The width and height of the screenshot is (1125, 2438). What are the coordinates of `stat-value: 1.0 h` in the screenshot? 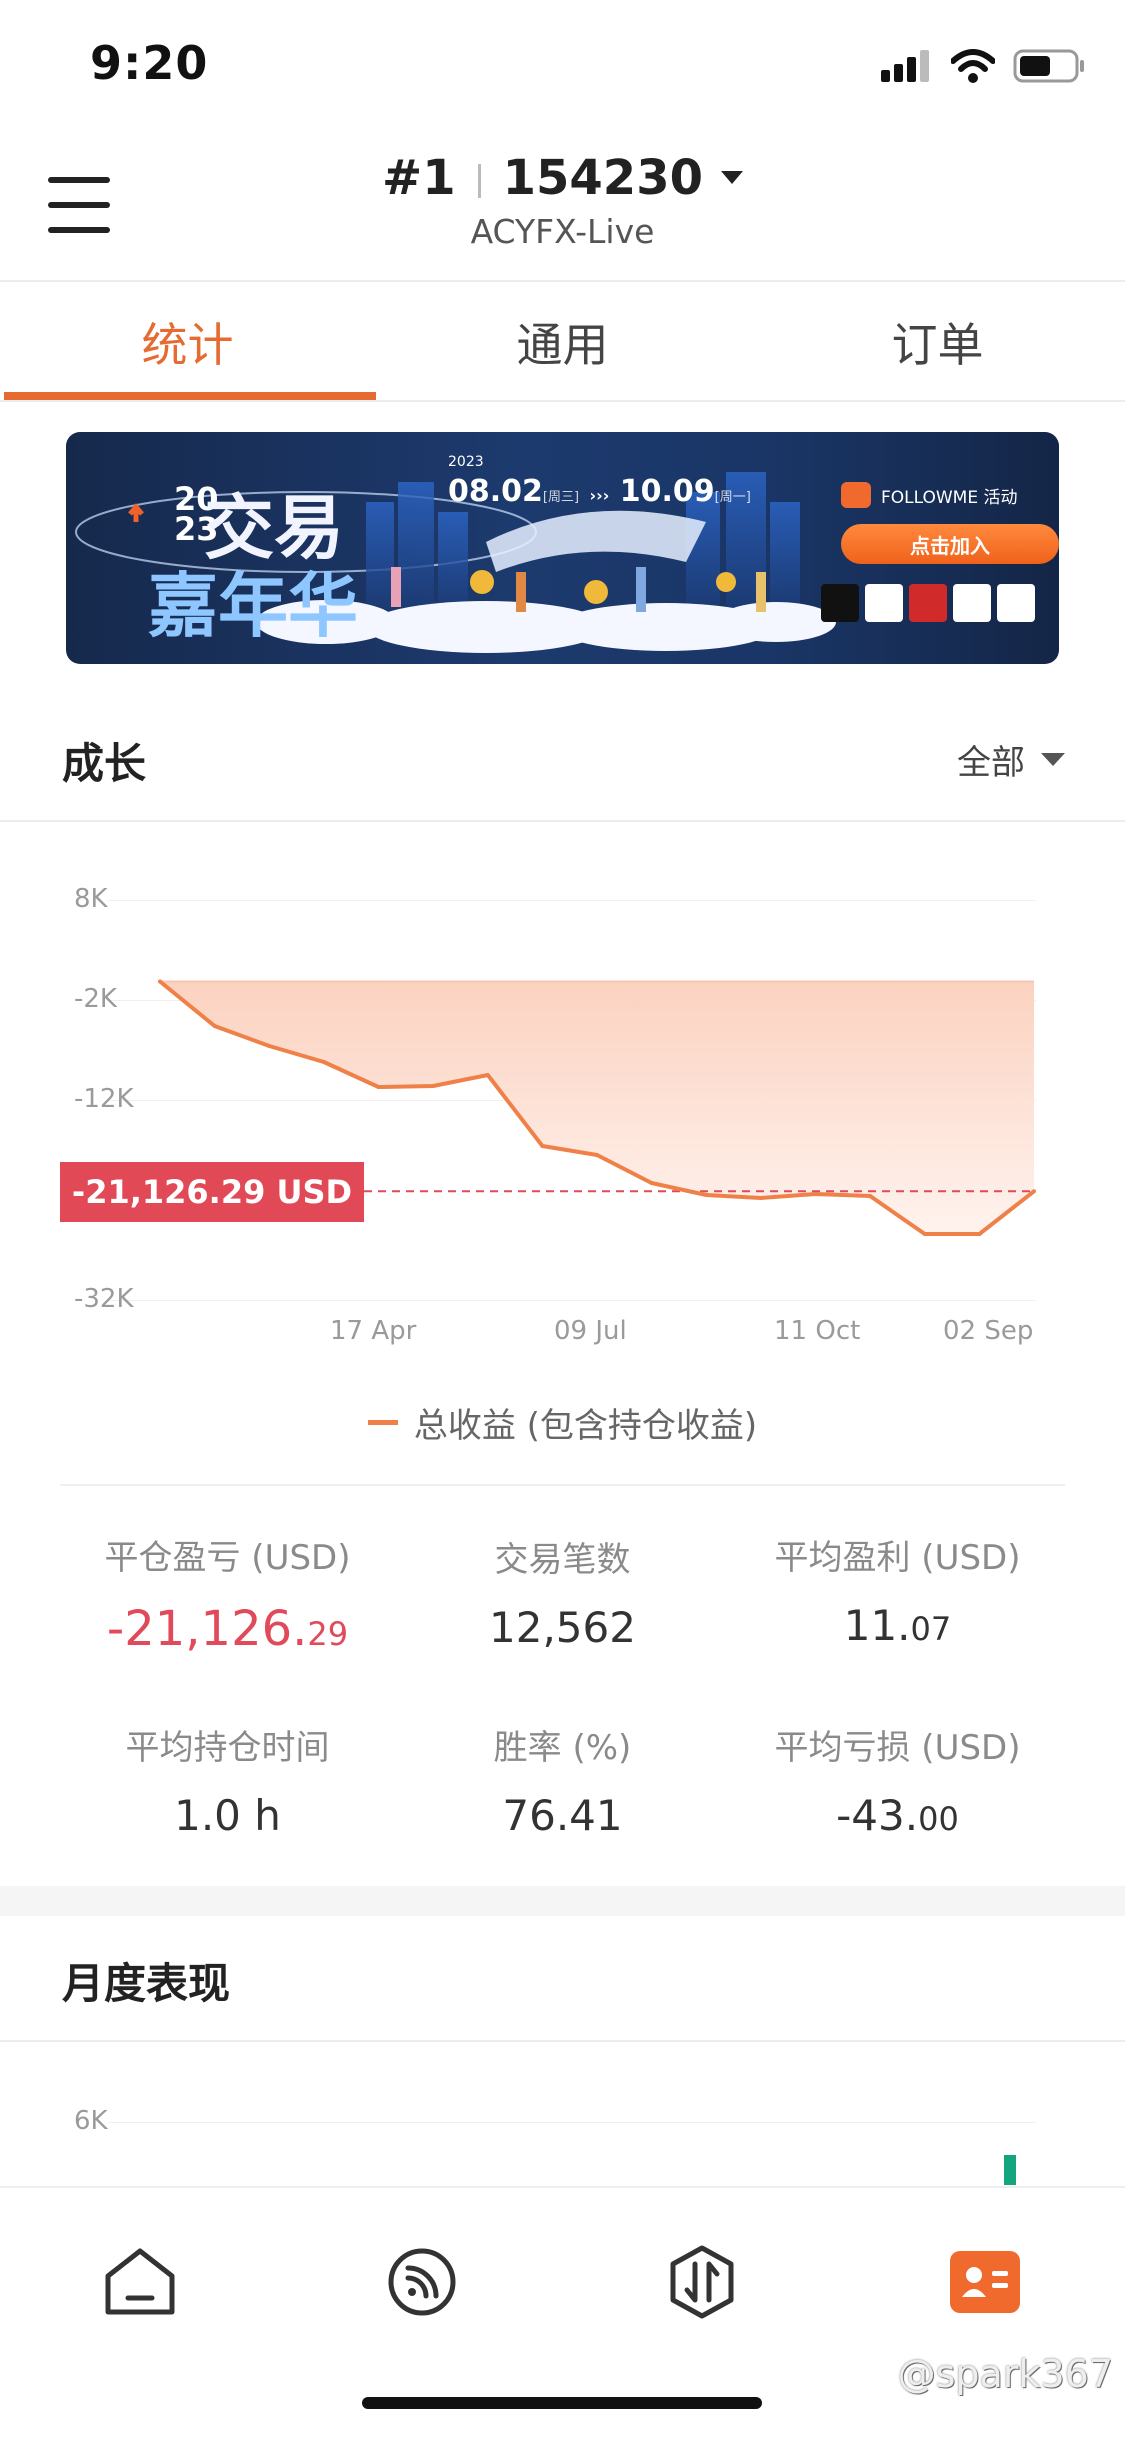 It's located at (227, 1815).